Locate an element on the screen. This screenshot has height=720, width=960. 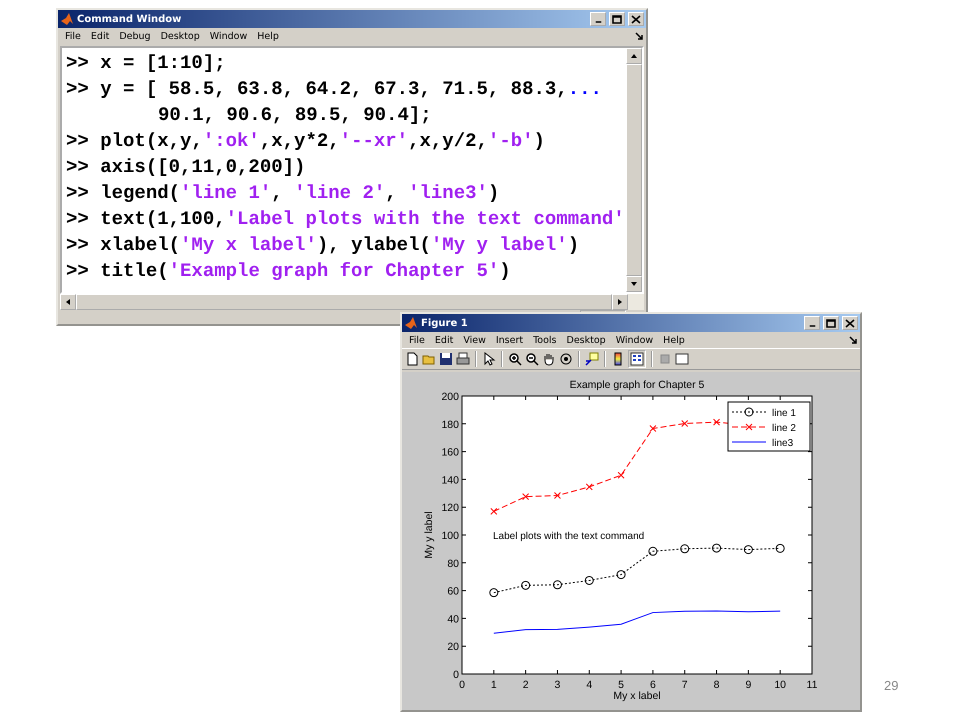
legend-label: line 1 is located at coordinates (784, 413).